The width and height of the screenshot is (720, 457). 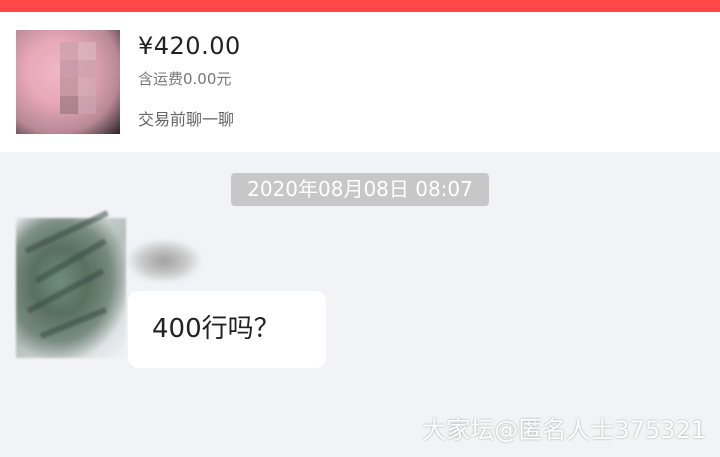 I want to click on watermark: 大家坛@匿名人士375321, so click(x=564, y=430).